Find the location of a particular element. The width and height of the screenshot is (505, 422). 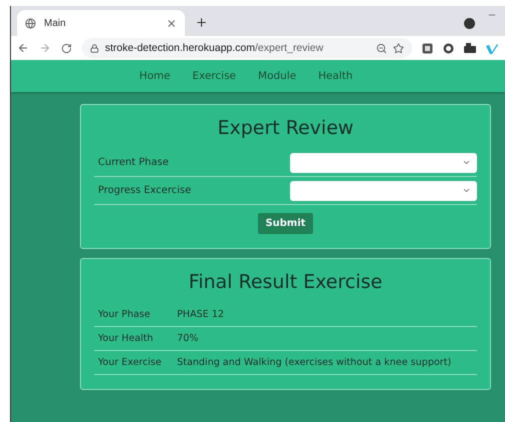

field-label: Progress Excercise is located at coordinates (145, 190).